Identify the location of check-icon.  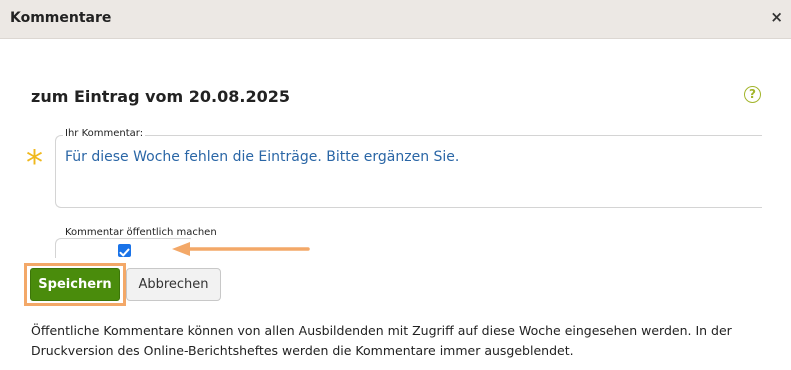
(124, 252).